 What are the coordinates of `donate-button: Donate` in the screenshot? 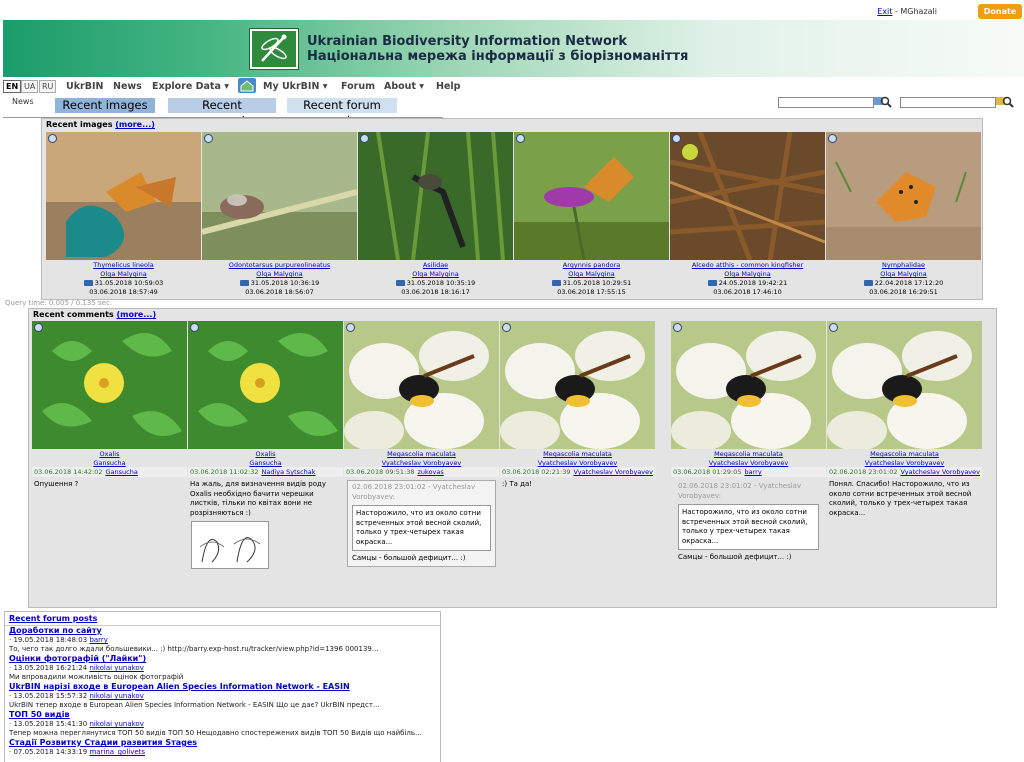 It's located at (1000, 11).